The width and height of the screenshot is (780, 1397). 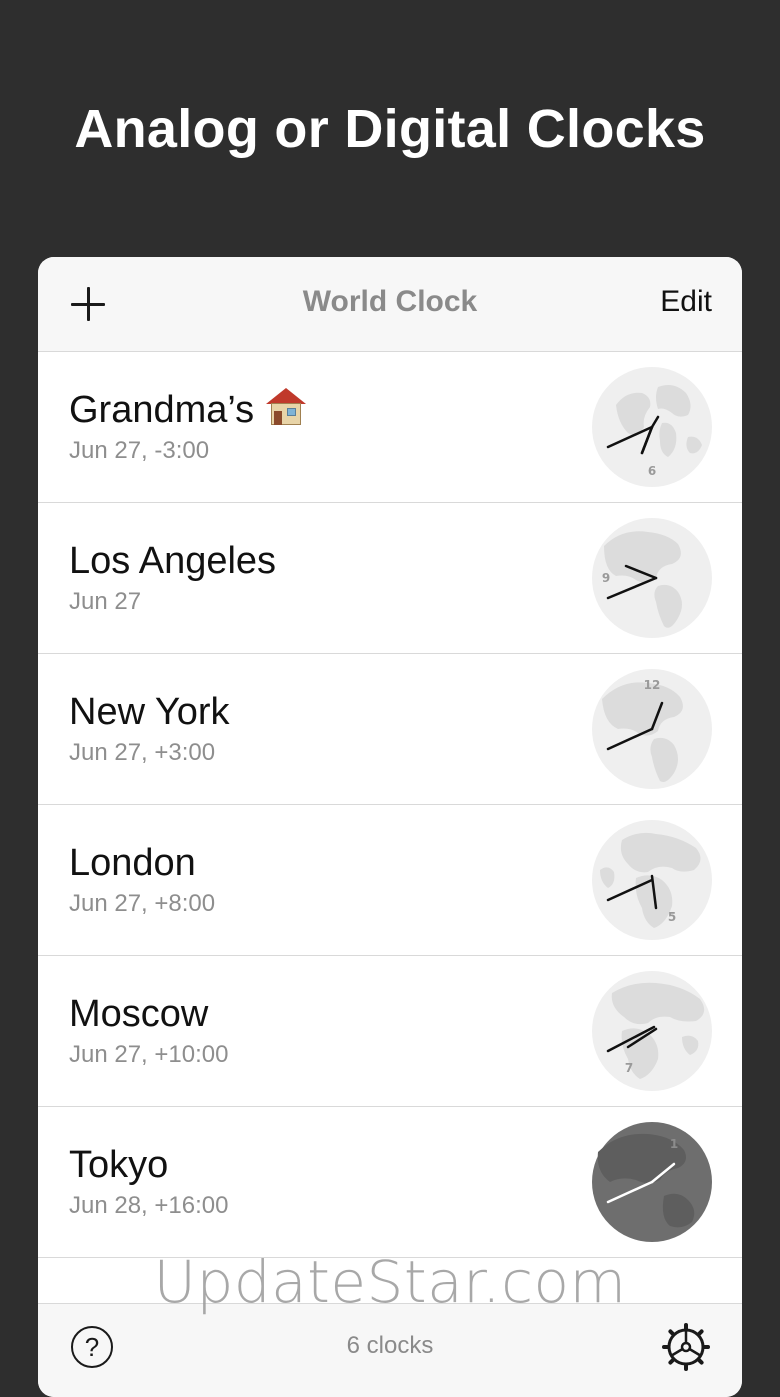 What do you see at coordinates (390, 880) in the screenshot?
I see `clock-row-london: London Jun 27, +8:00 5` at bounding box center [390, 880].